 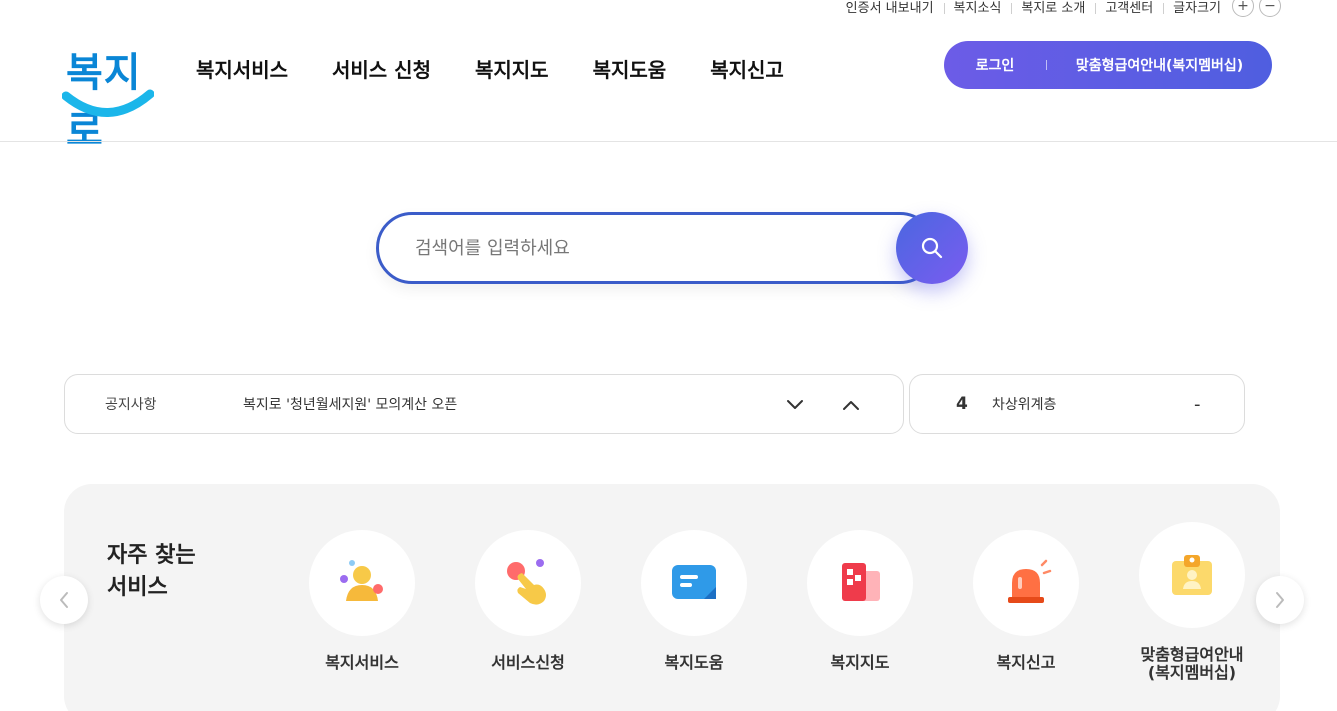 What do you see at coordinates (137, 587) in the screenshot?
I see `frequent-title-line2: 서비스` at bounding box center [137, 587].